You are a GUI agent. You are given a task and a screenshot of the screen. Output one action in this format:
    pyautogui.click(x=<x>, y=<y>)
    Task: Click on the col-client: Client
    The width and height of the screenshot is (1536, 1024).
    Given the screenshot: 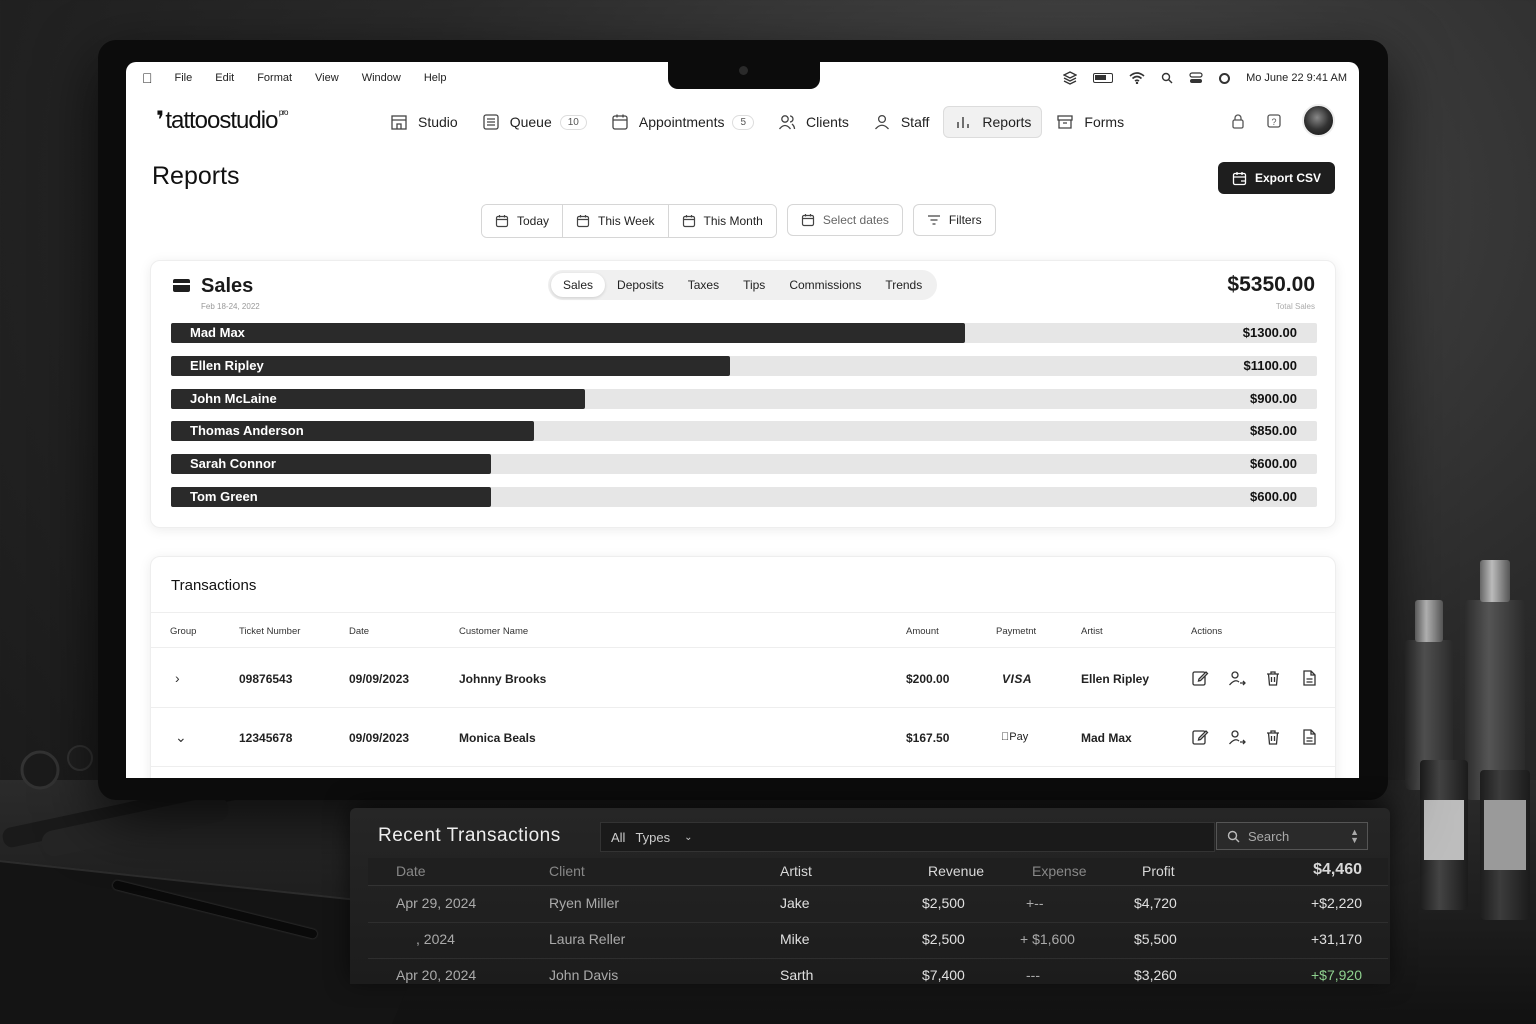 What is the action you would take?
    pyautogui.click(x=567, y=871)
    